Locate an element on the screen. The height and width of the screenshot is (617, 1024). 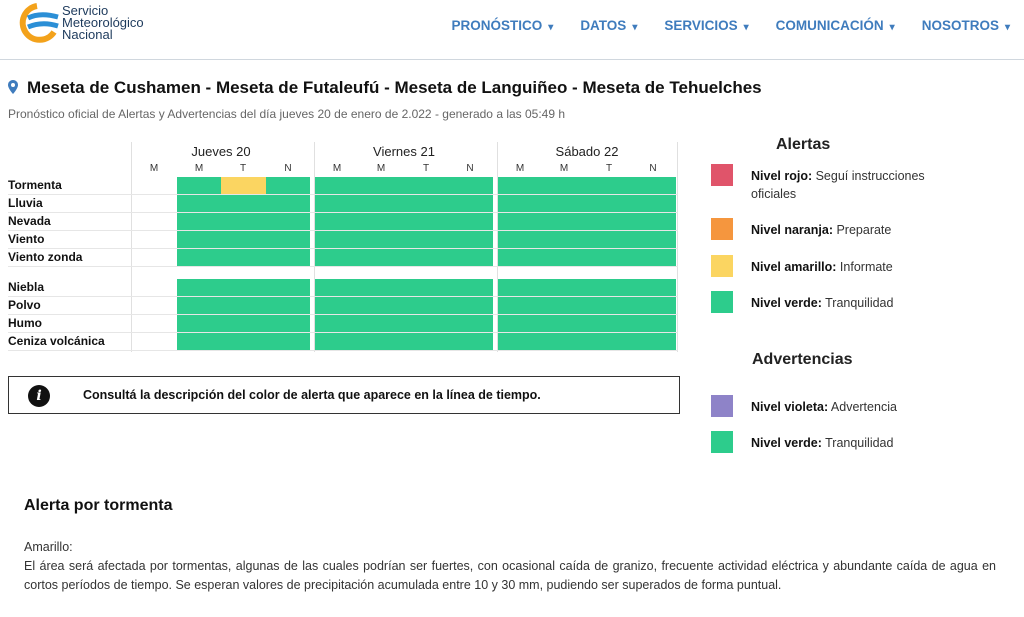
nav-nosotros: NOSOTROS ▾ is located at coordinates (966, 25).